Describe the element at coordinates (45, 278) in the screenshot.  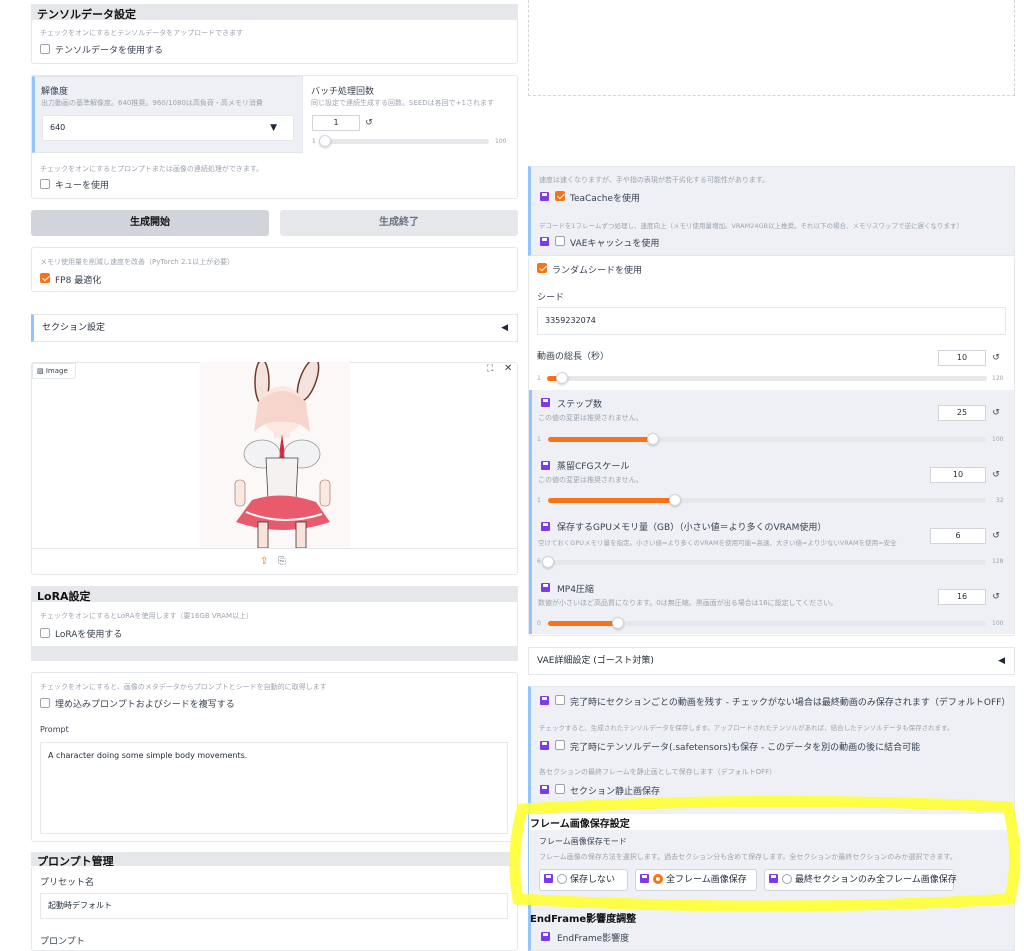
I see `fp8-checkbox` at that location.